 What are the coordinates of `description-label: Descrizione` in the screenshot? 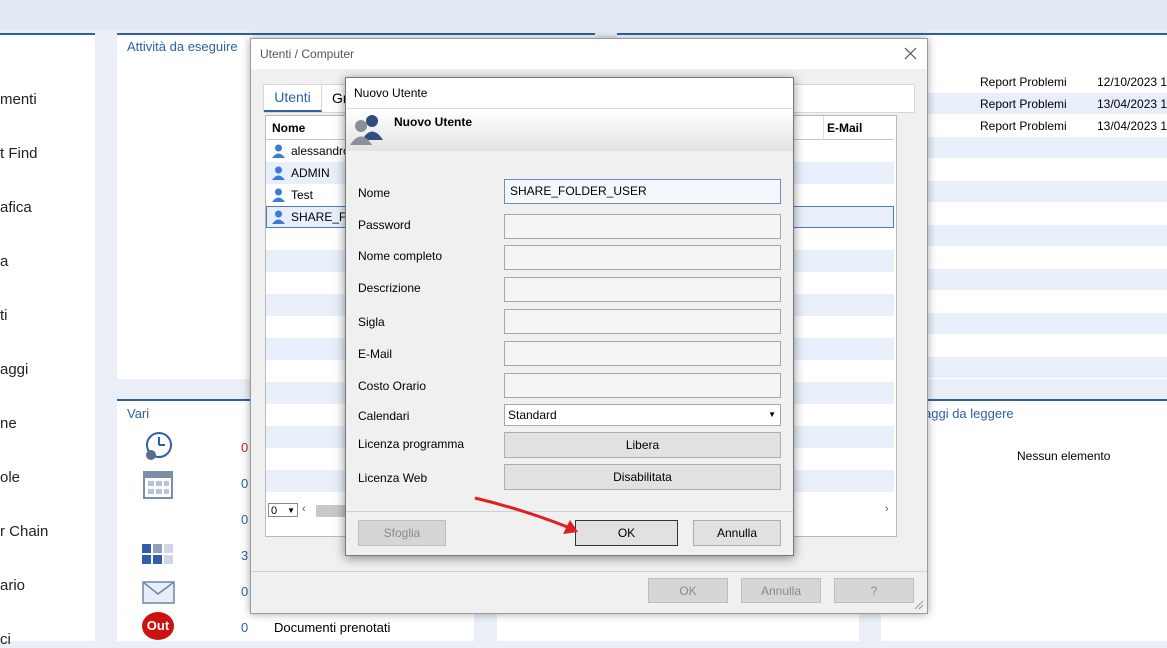 It's located at (389, 288).